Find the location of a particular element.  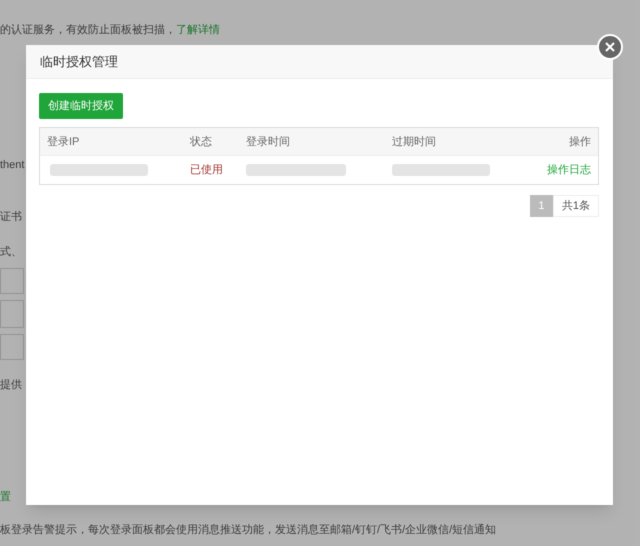

details-link: 了解详情 is located at coordinates (198, 30).